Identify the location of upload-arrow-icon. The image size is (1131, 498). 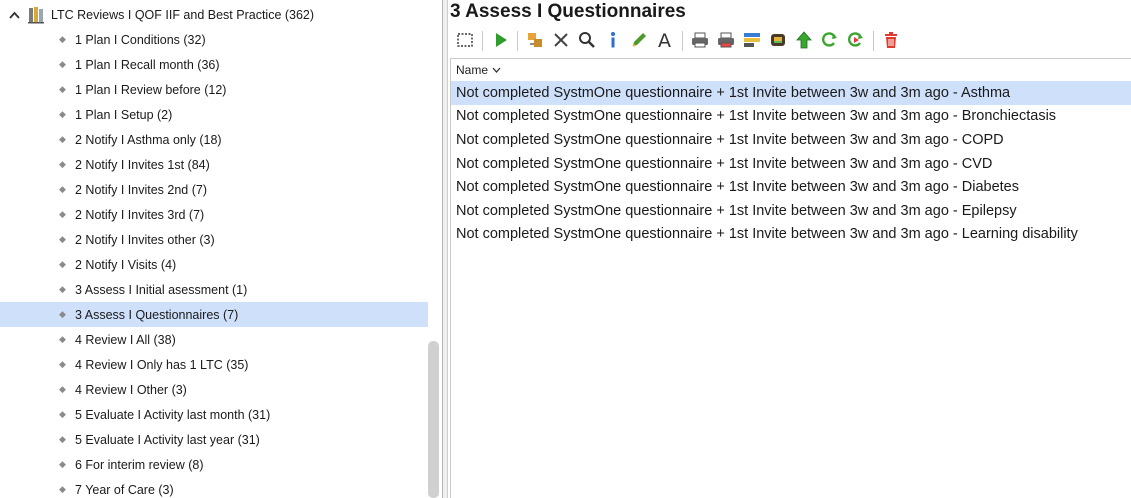
(804, 41).